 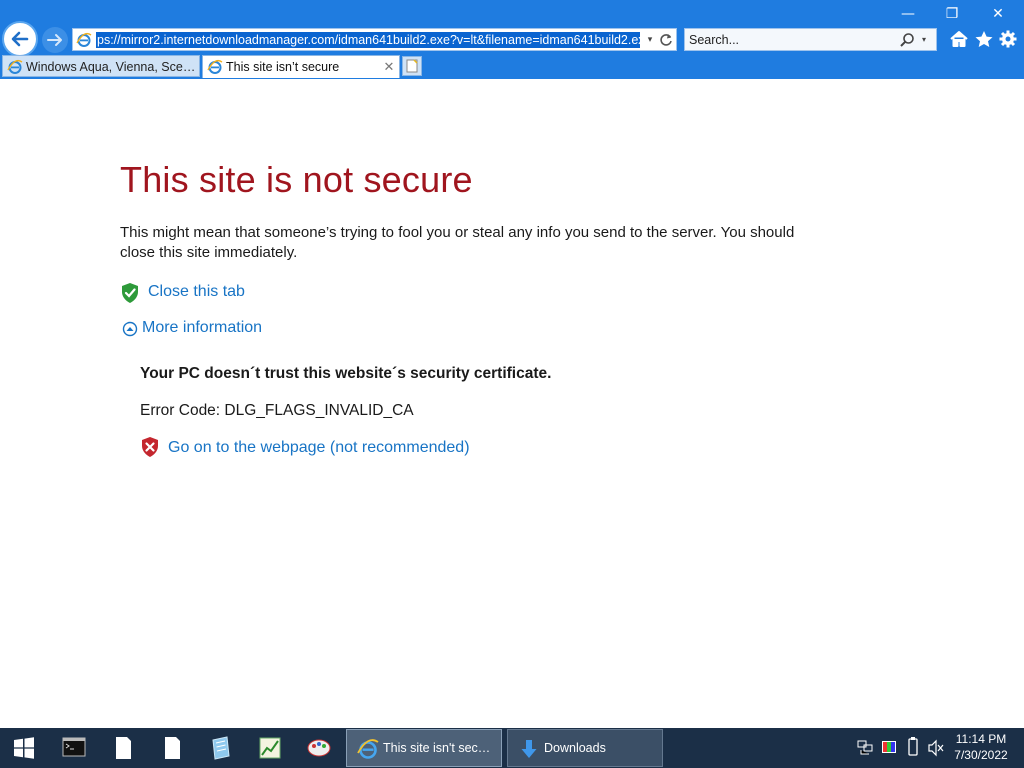 I want to click on minimize-button: —, so click(x=908, y=14).